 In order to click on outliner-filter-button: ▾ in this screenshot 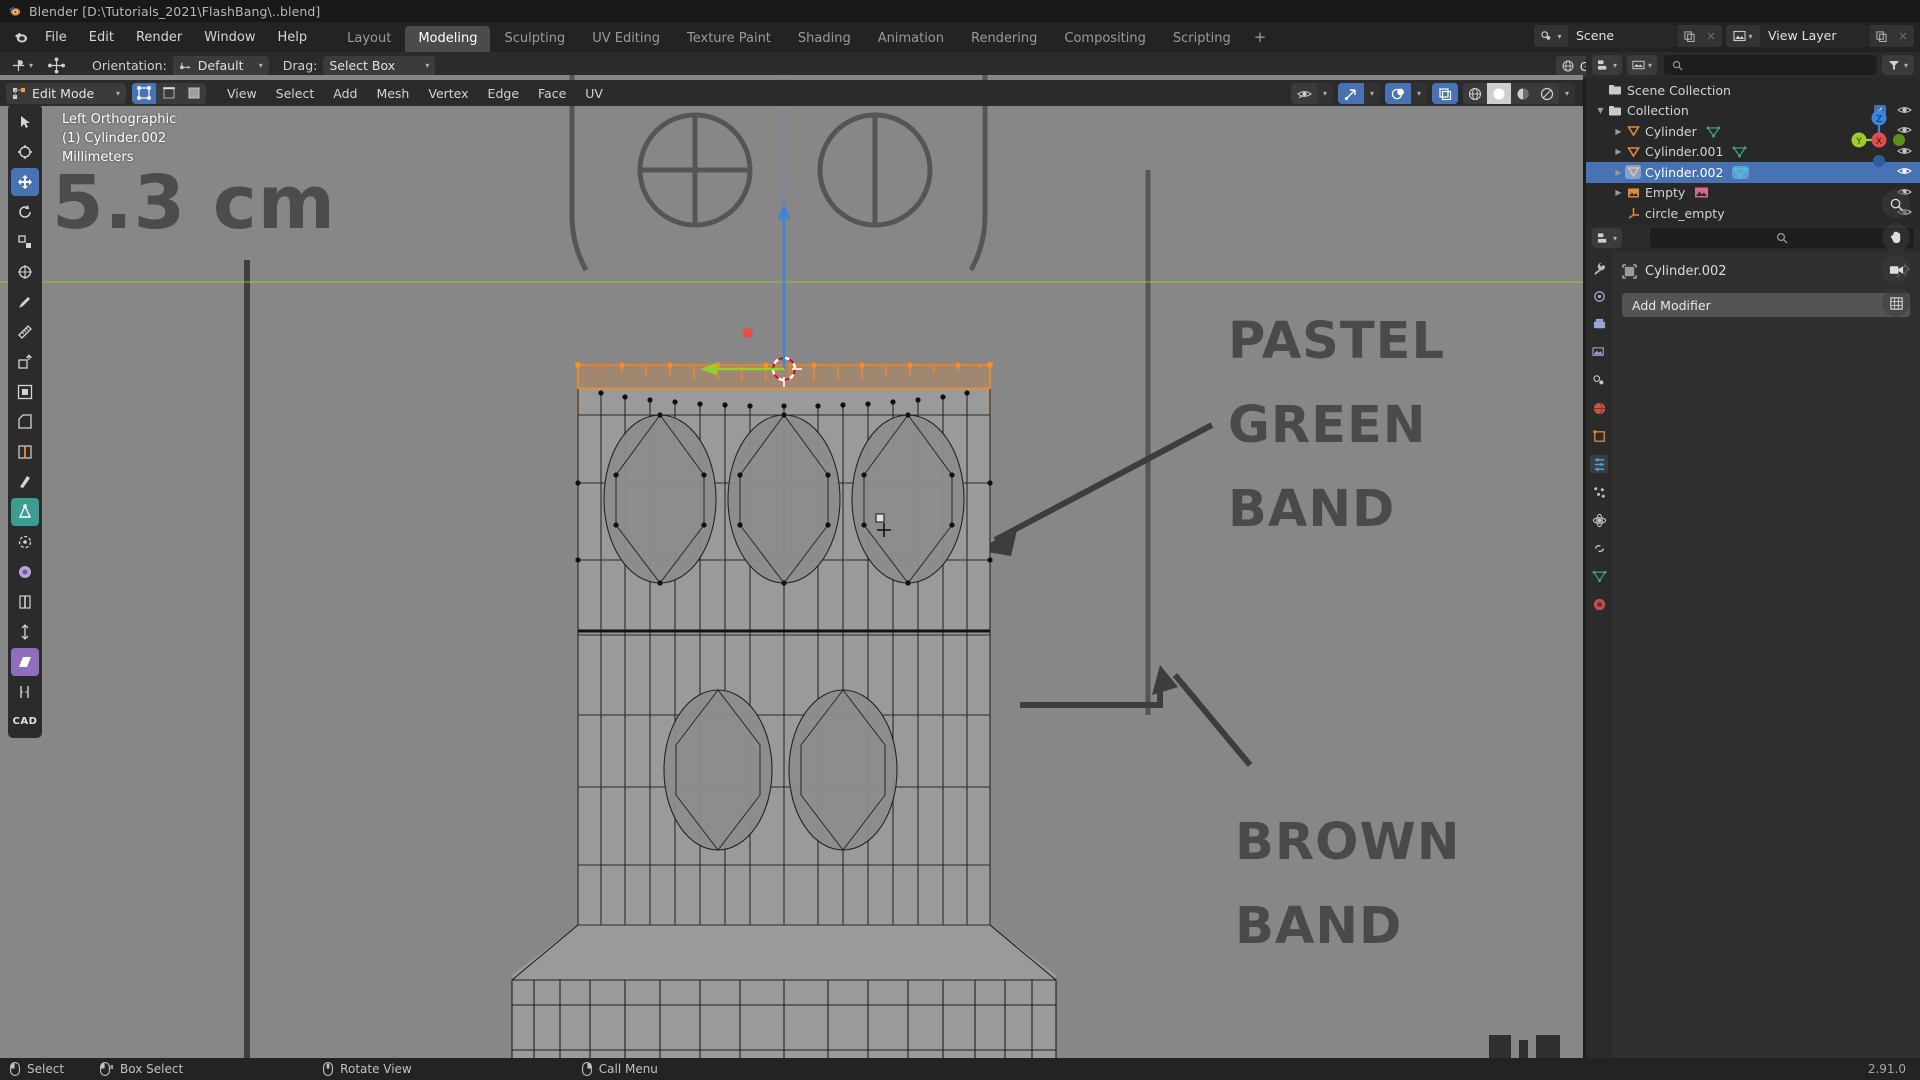, I will do `click(1897, 65)`.